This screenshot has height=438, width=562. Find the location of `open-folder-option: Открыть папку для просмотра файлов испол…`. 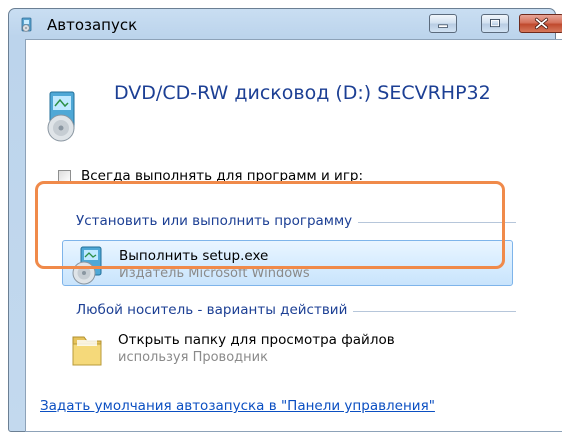

open-folder-option: Открыть папку для просмотра файлов испол… is located at coordinates (287, 348).